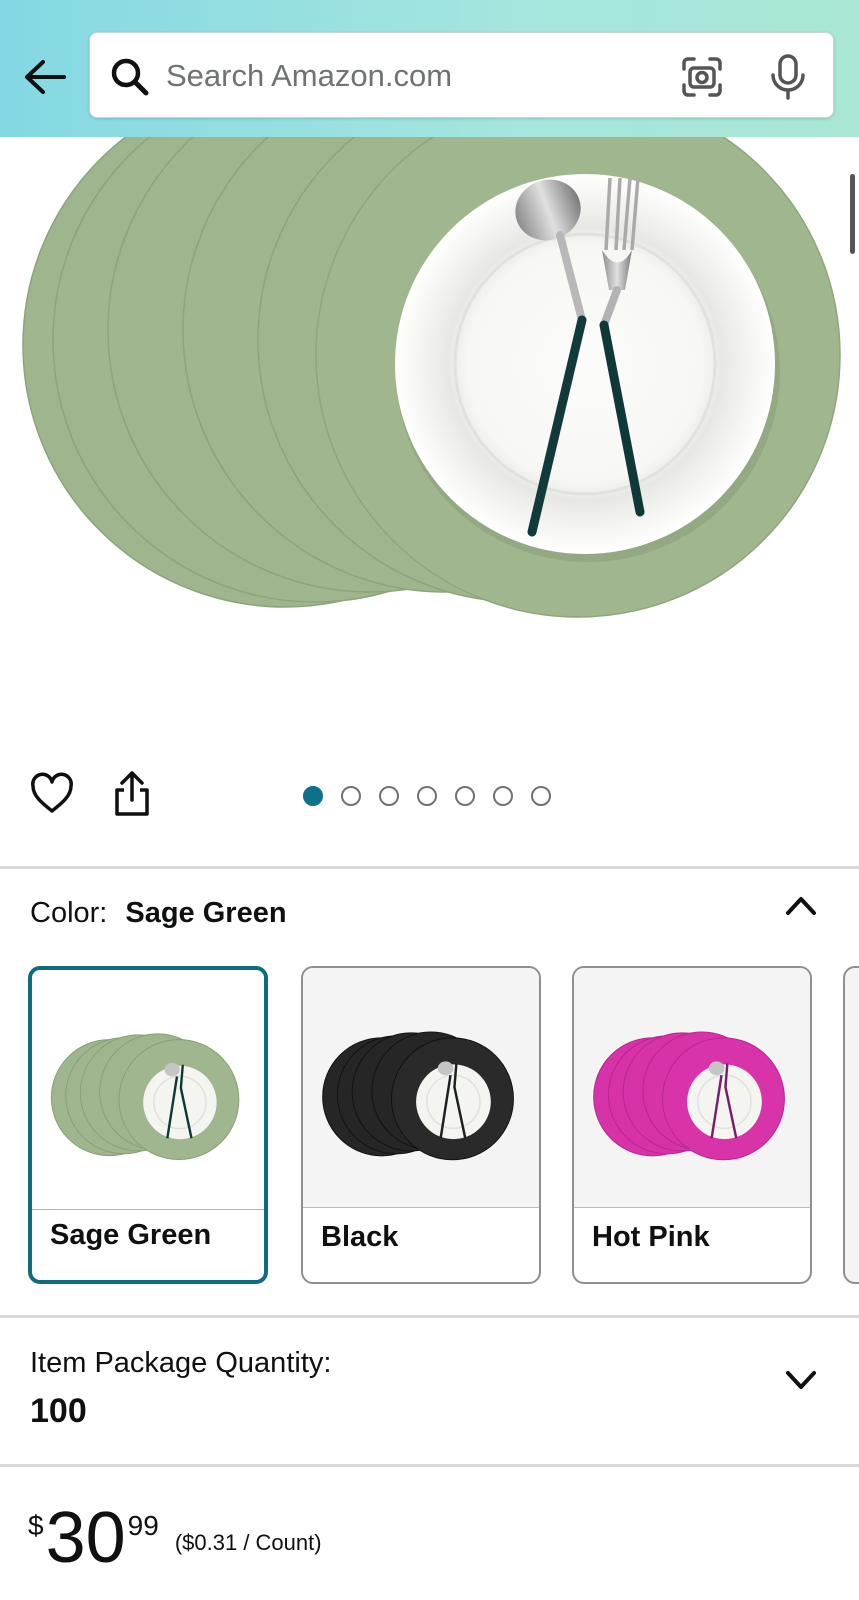 Image resolution: width=859 pixels, height=1600 pixels. Describe the element at coordinates (702, 77) in the screenshot. I see `camera-search-icon` at that location.